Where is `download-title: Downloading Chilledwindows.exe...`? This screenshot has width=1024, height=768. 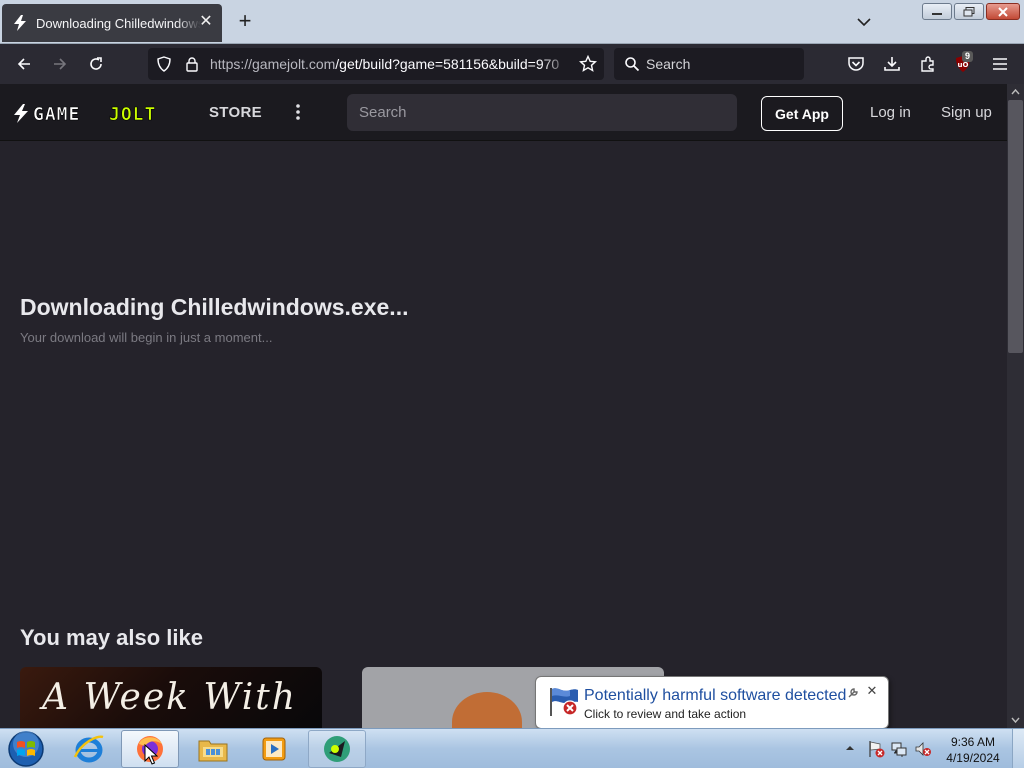
download-title: Downloading Chilledwindows.exe... is located at coordinates (214, 307).